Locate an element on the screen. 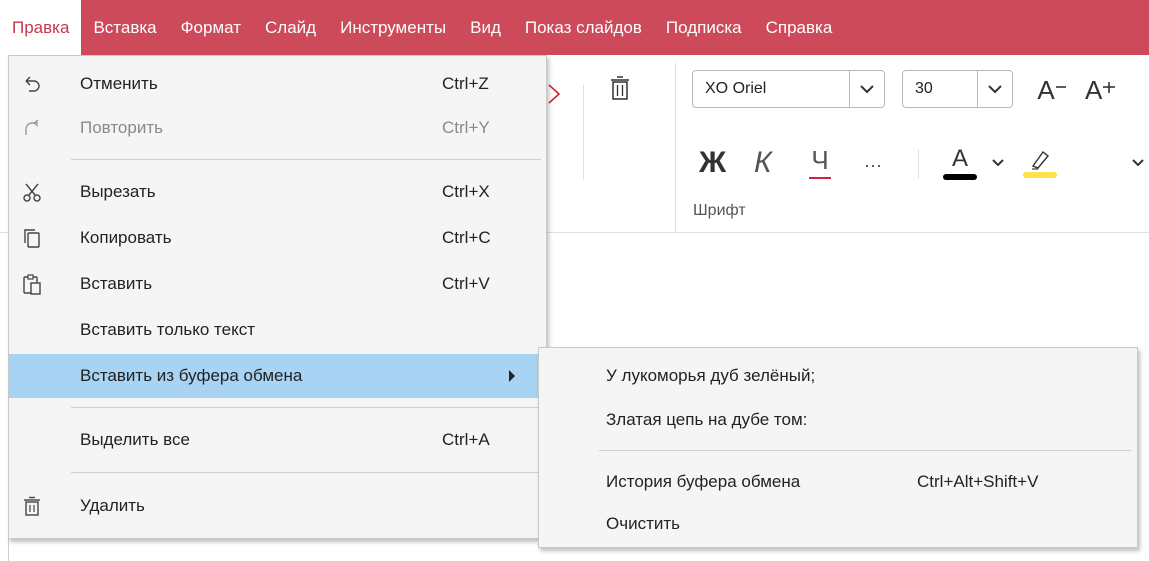 The image size is (1149, 561). menu-format: Формат is located at coordinates (211, 27).